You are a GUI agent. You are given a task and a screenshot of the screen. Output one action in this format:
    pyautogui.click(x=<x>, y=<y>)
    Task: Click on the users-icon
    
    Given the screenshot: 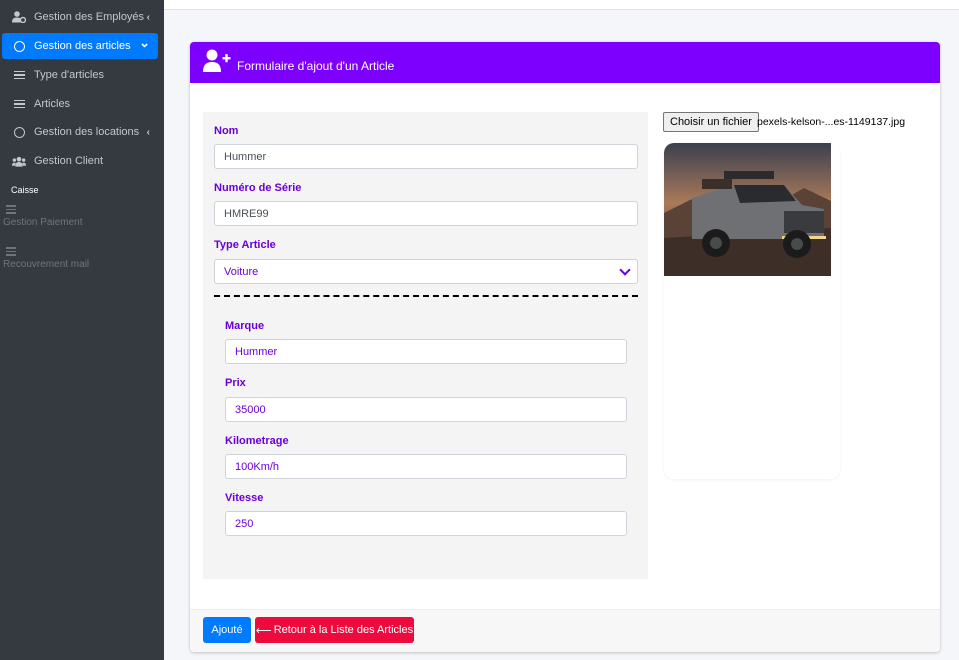 What is the action you would take?
    pyautogui.click(x=19, y=161)
    